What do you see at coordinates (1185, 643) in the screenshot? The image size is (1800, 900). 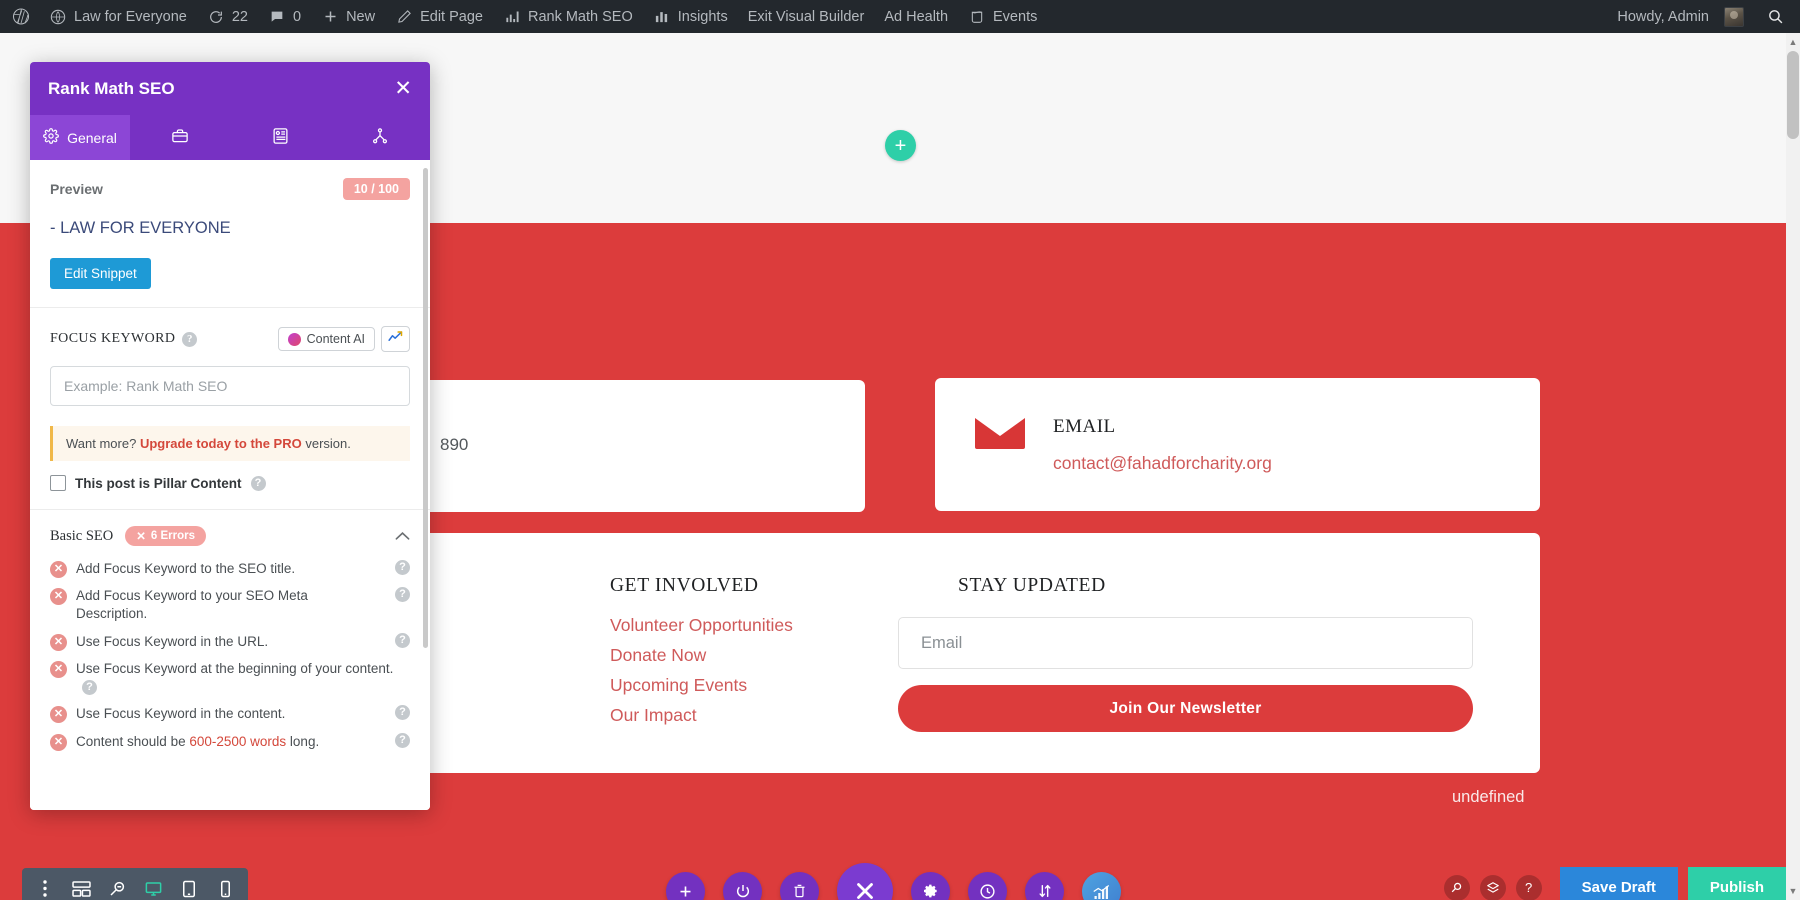 I see `newsletter-email-input` at bounding box center [1185, 643].